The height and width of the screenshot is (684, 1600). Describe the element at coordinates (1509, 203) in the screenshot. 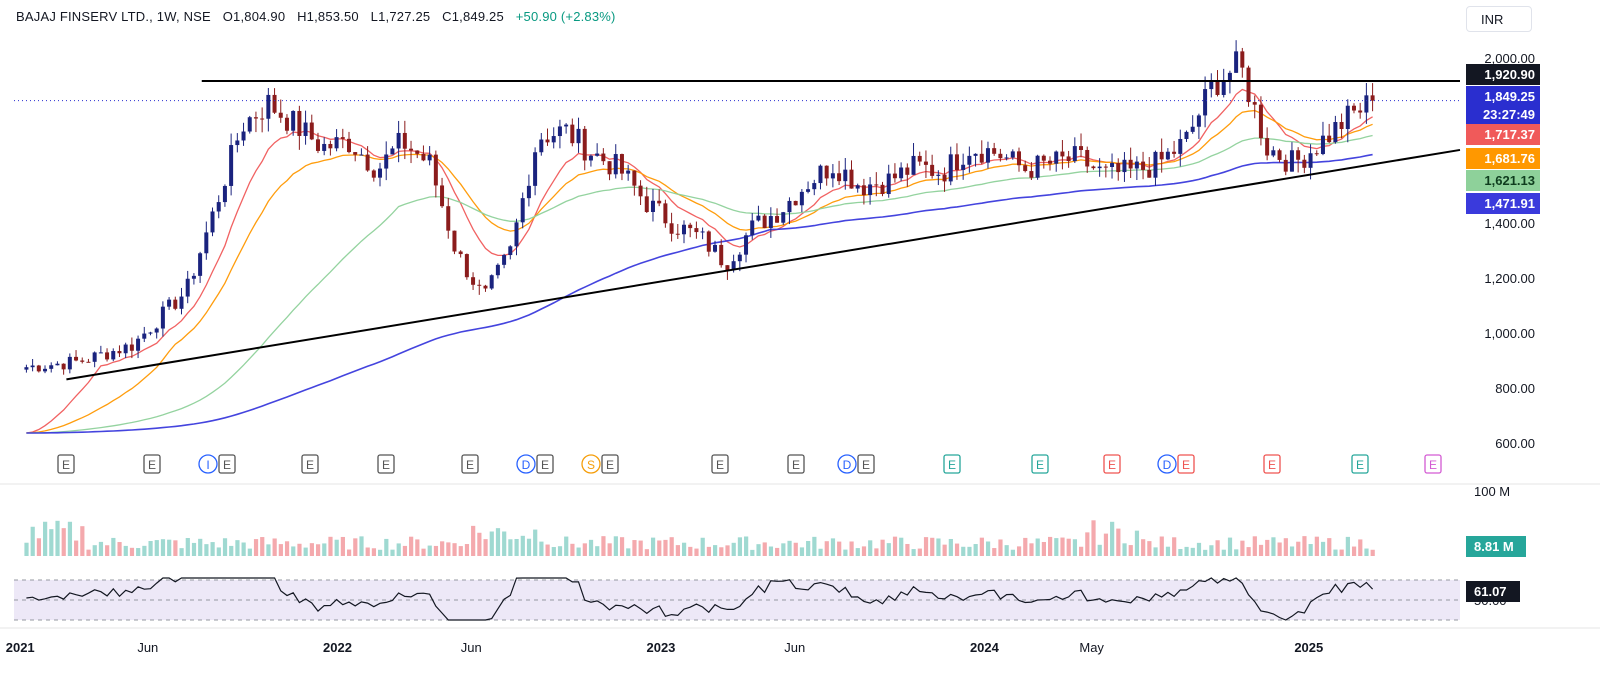

I see `price-axis-label: 1,471.91` at that location.